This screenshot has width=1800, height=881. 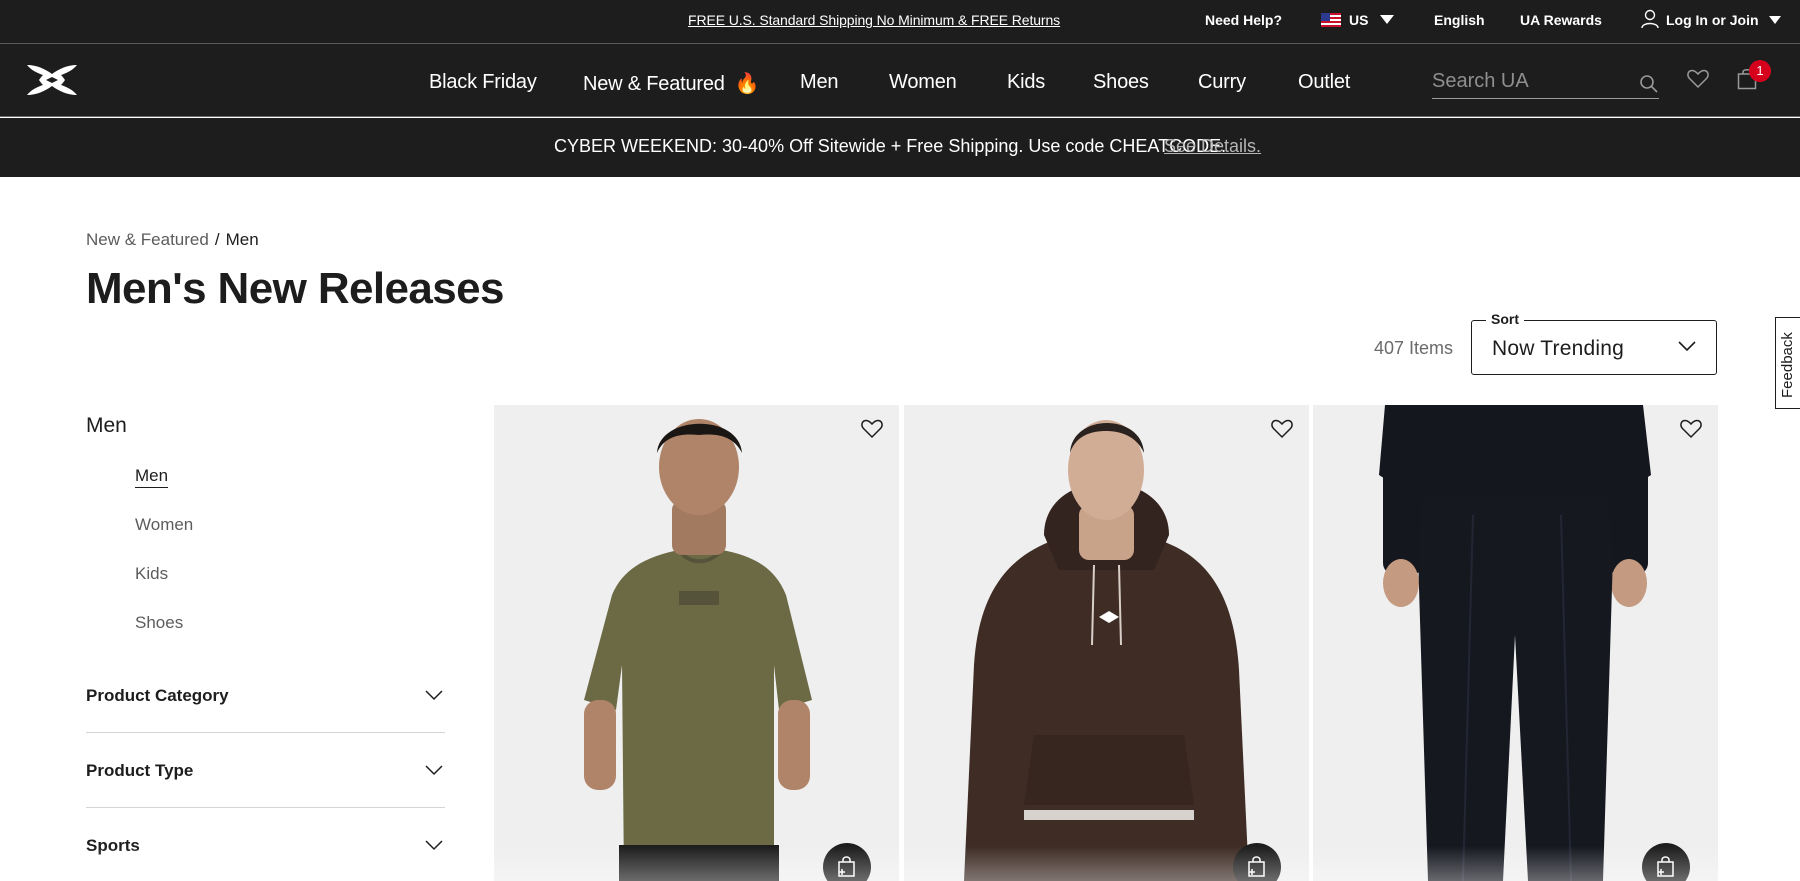 I want to click on page-title: Men's New Releases, so click(x=295, y=288).